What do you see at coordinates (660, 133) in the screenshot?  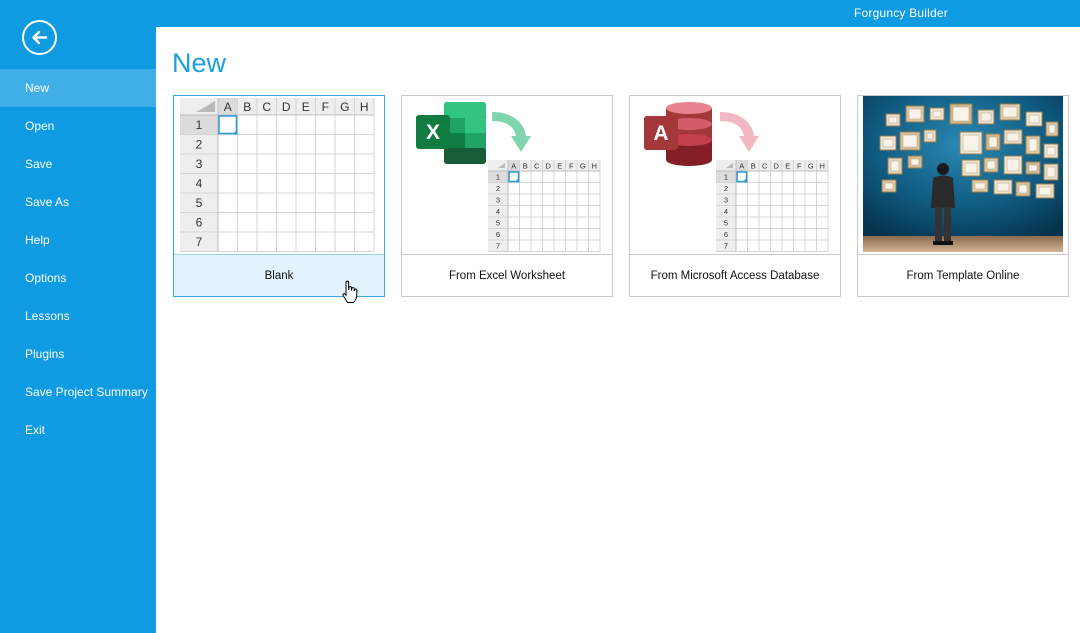 I see `svg-text: A` at bounding box center [660, 133].